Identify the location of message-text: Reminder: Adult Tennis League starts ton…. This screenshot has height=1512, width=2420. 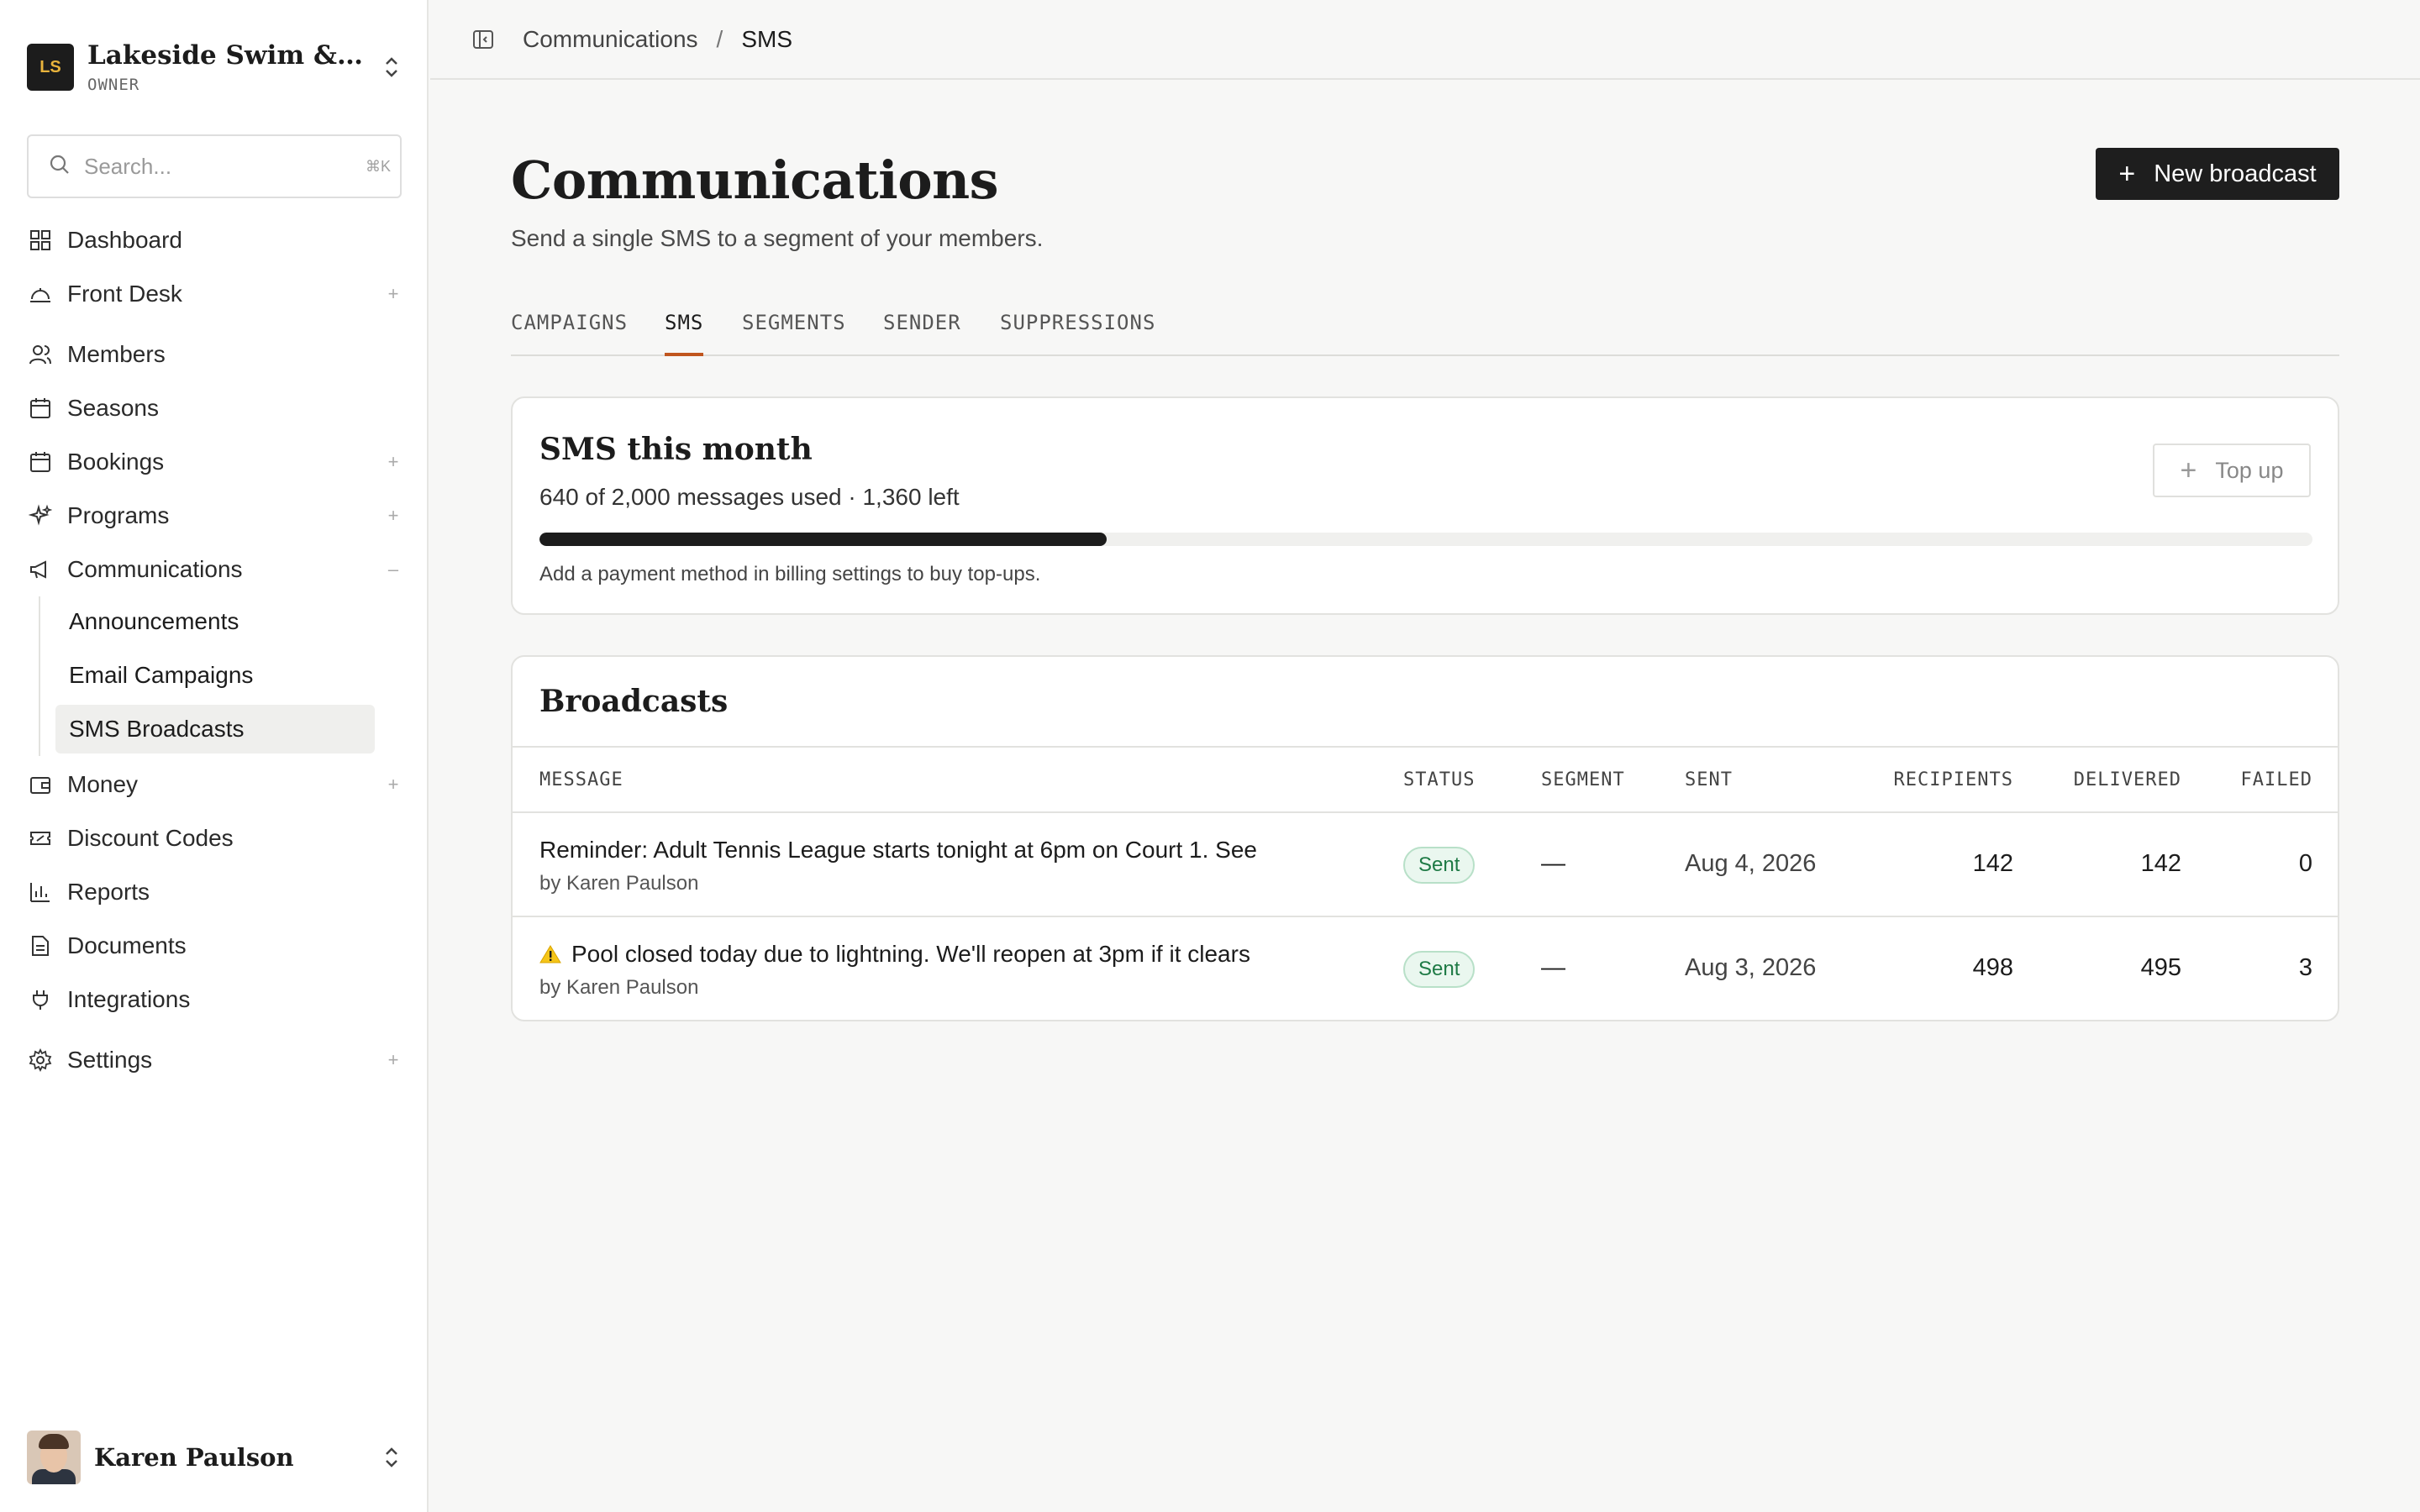
(898, 850).